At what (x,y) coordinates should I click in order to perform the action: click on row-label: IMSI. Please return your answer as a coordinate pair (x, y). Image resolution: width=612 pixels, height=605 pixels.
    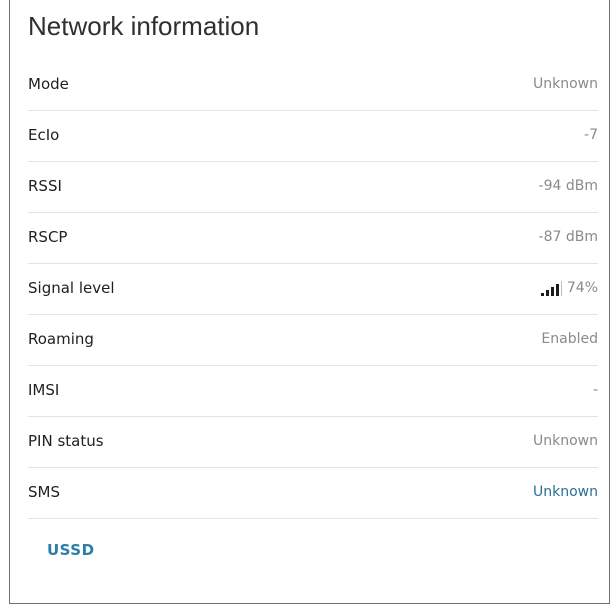
    Looking at the image, I should click on (44, 389).